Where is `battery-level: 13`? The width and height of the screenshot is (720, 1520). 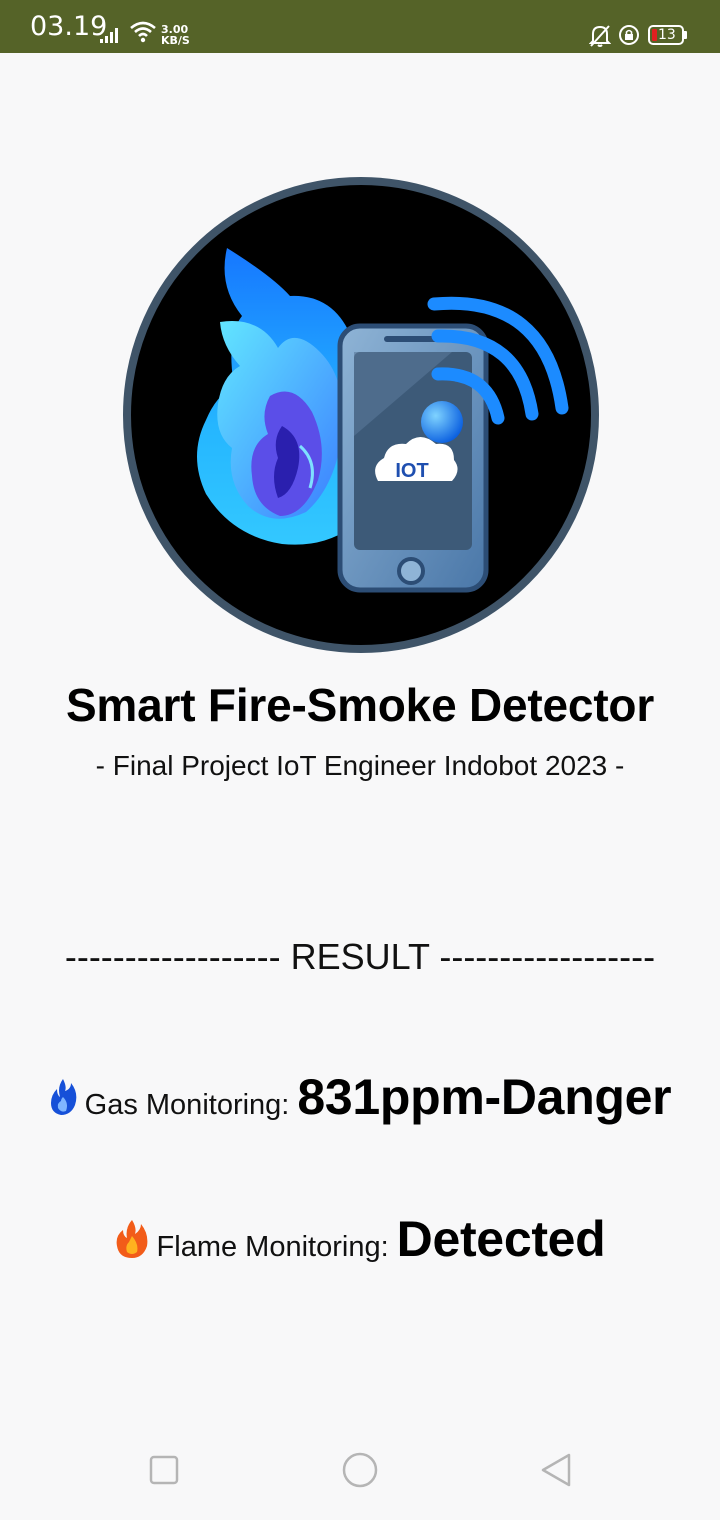
battery-level: 13 is located at coordinates (667, 35).